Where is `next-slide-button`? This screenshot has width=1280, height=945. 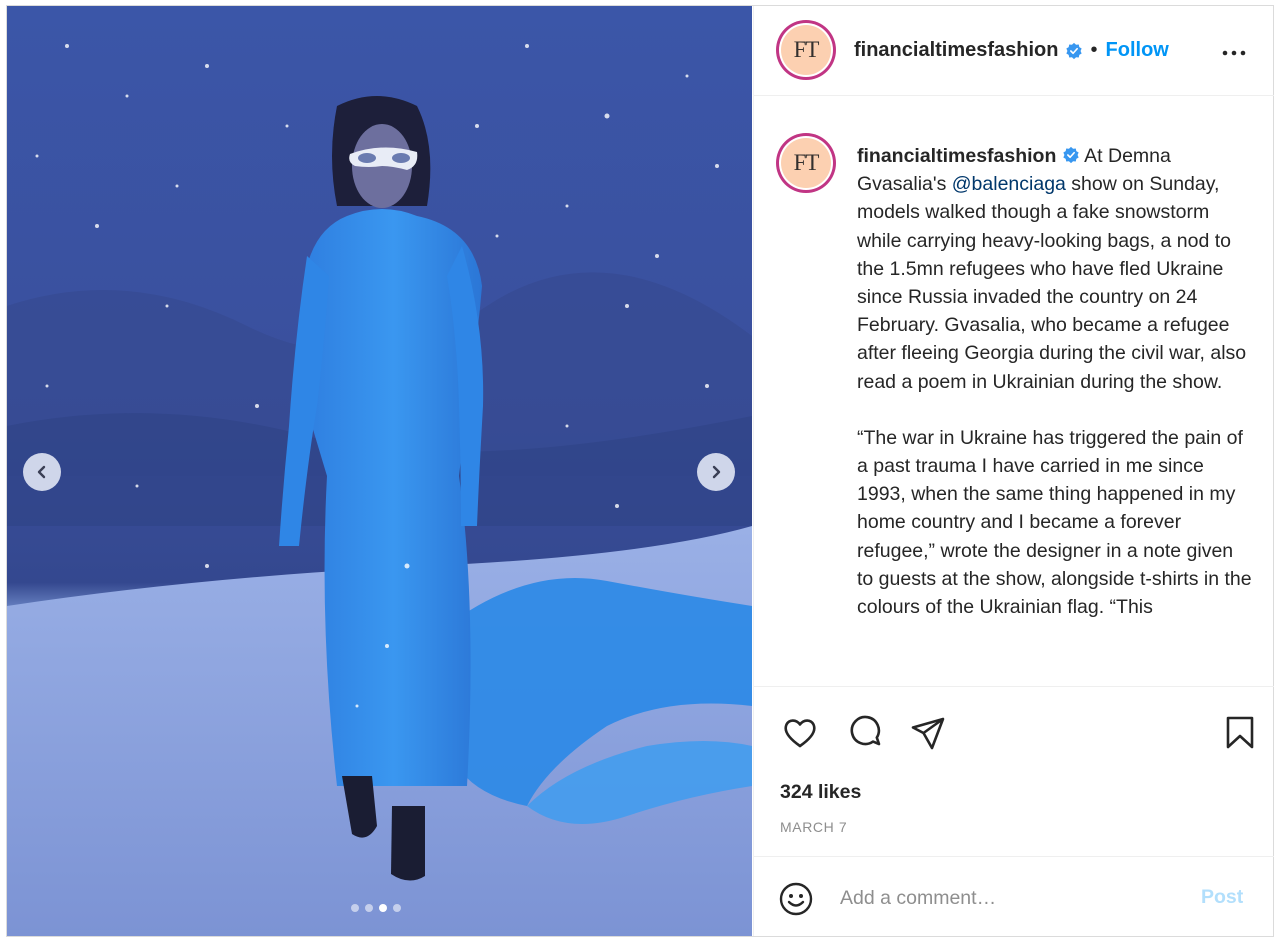
next-slide-button is located at coordinates (716, 472).